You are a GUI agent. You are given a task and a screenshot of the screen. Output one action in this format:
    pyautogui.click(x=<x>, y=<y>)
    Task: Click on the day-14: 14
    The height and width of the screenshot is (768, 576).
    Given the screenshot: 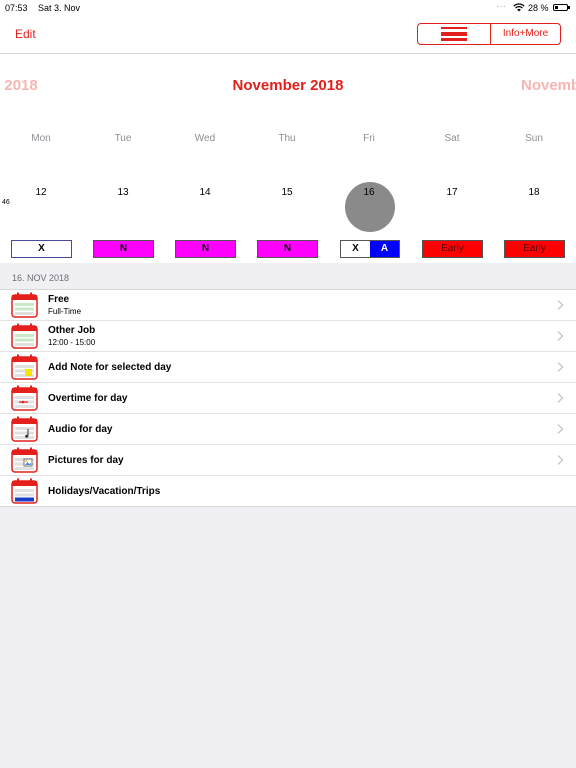 What is the action you would take?
    pyautogui.click(x=205, y=192)
    